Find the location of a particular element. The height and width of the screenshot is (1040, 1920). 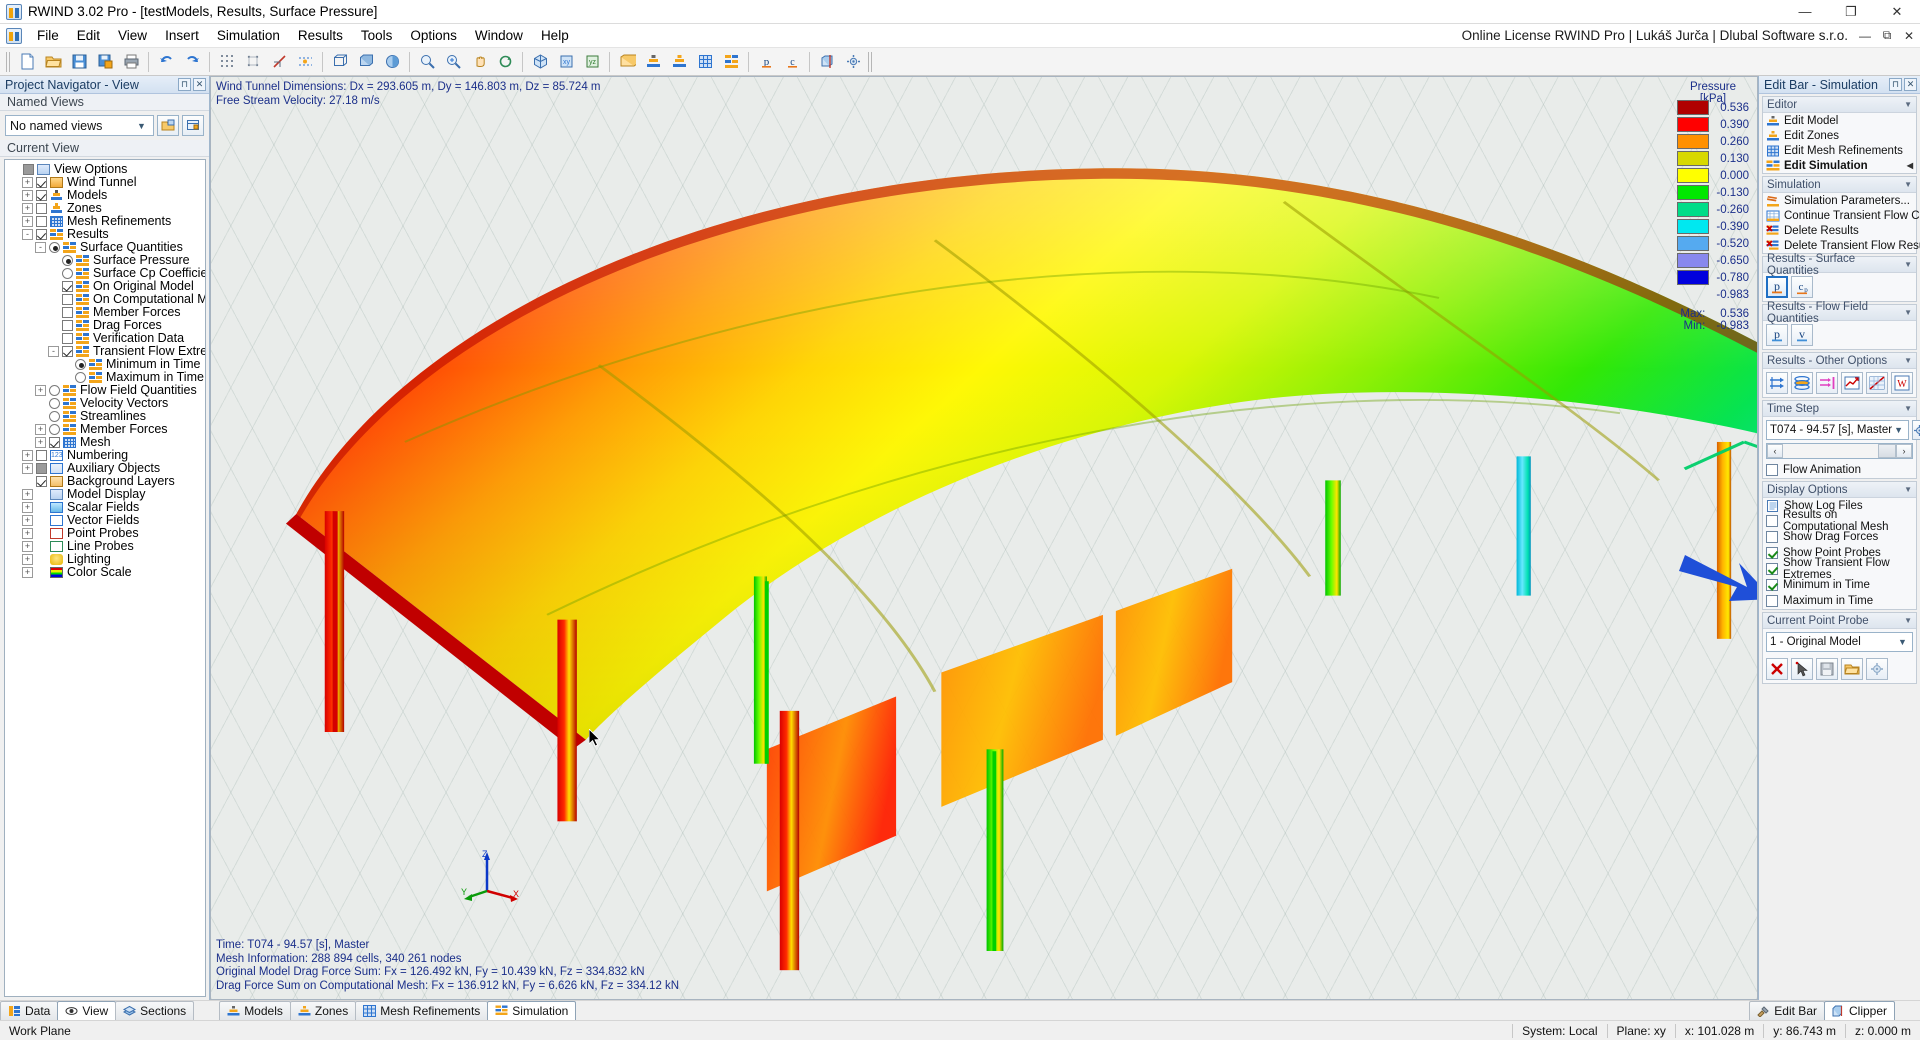

menu-item-options: Options is located at coordinates (433, 35).